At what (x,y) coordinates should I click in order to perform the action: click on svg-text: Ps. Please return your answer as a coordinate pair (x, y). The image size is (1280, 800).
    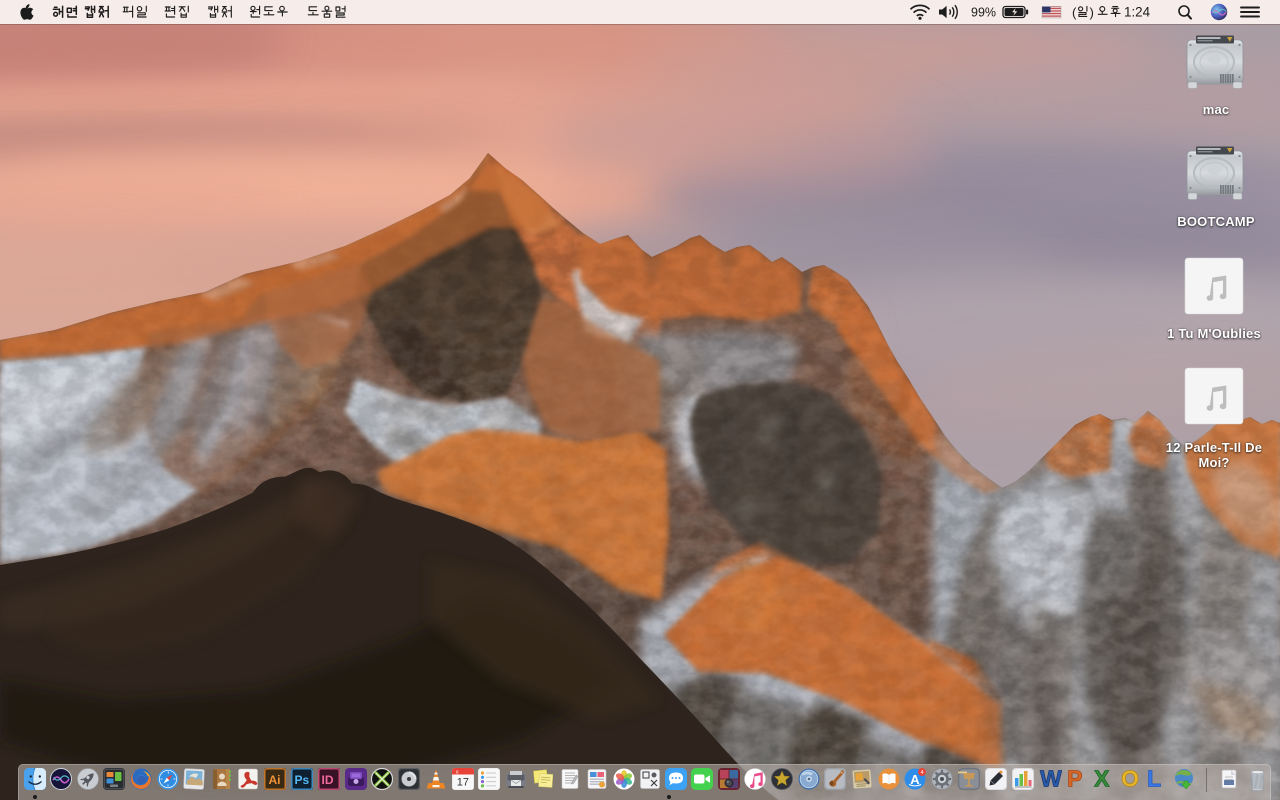
    Looking at the image, I should click on (302, 780).